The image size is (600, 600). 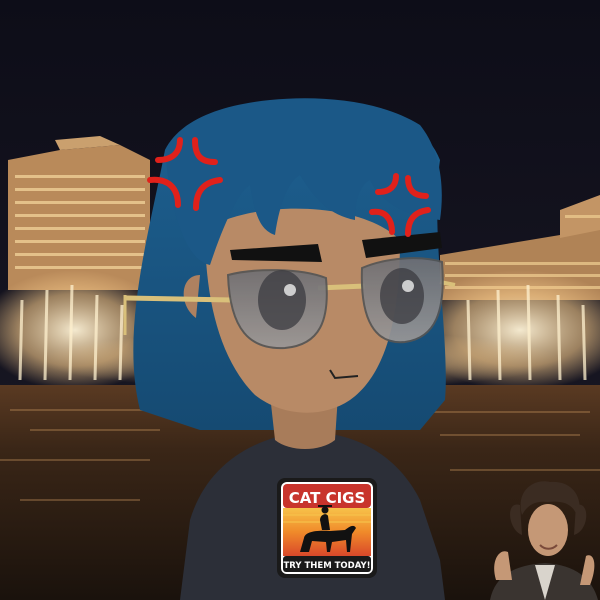 What do you see at coordinates (79, 213) in the screenshot?
I see `hotel-building-left` at bounding box center [79, 213].